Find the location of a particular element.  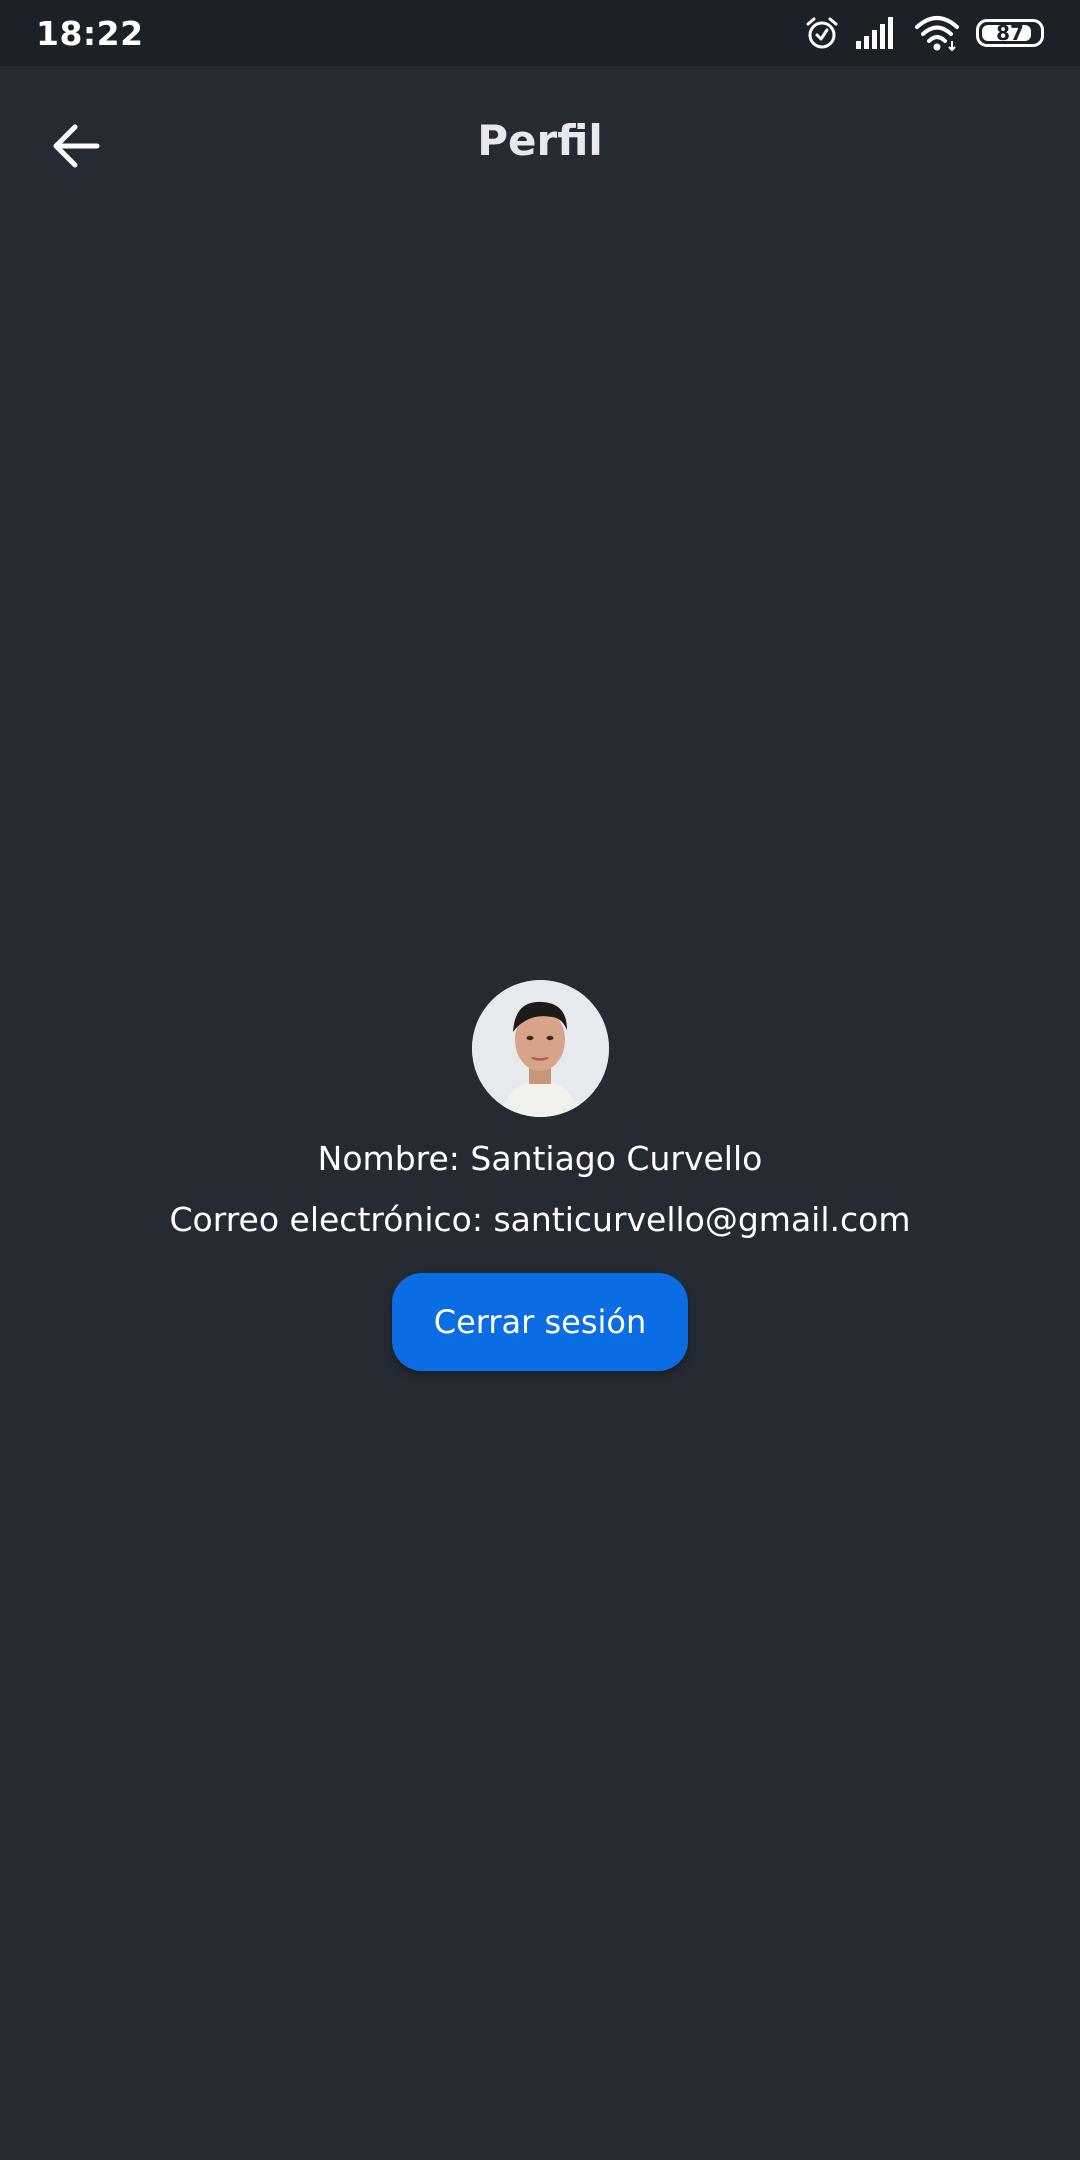

status-time: 18:22 is located at coordinates (90, 33).